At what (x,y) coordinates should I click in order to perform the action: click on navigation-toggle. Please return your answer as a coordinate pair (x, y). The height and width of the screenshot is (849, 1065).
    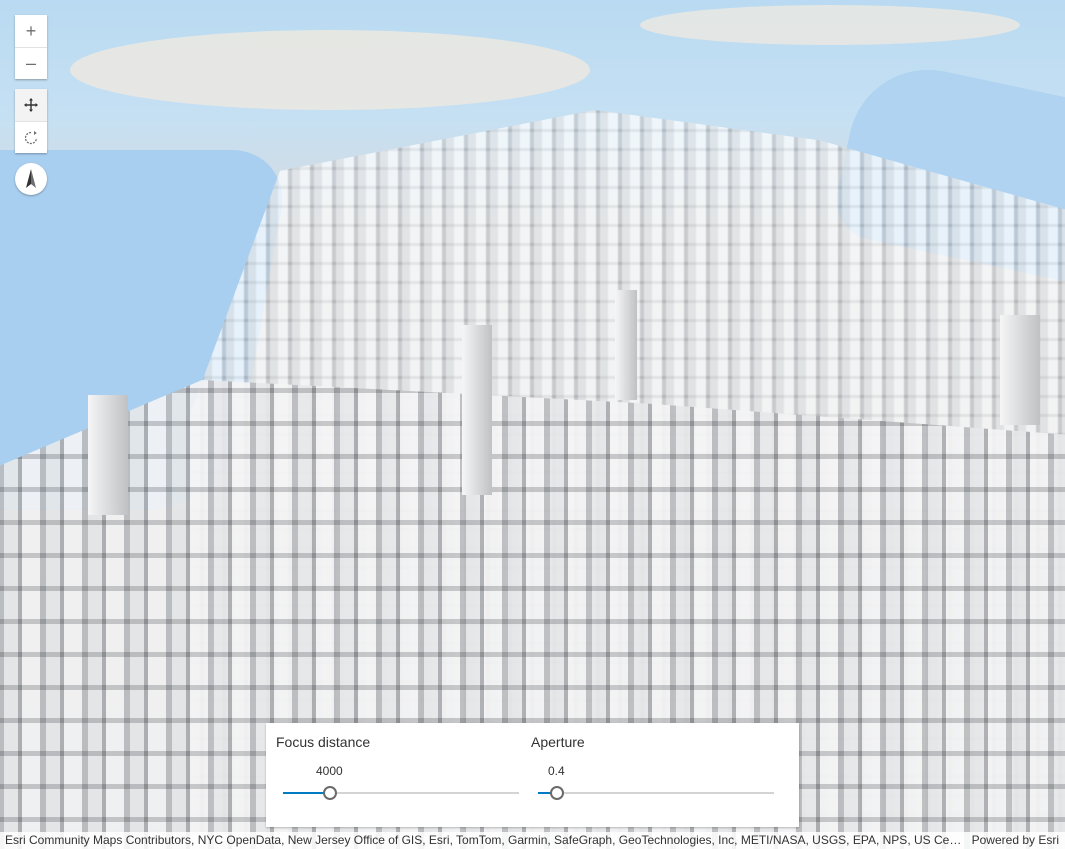
    Looking at the image, I should click on (31, 121).